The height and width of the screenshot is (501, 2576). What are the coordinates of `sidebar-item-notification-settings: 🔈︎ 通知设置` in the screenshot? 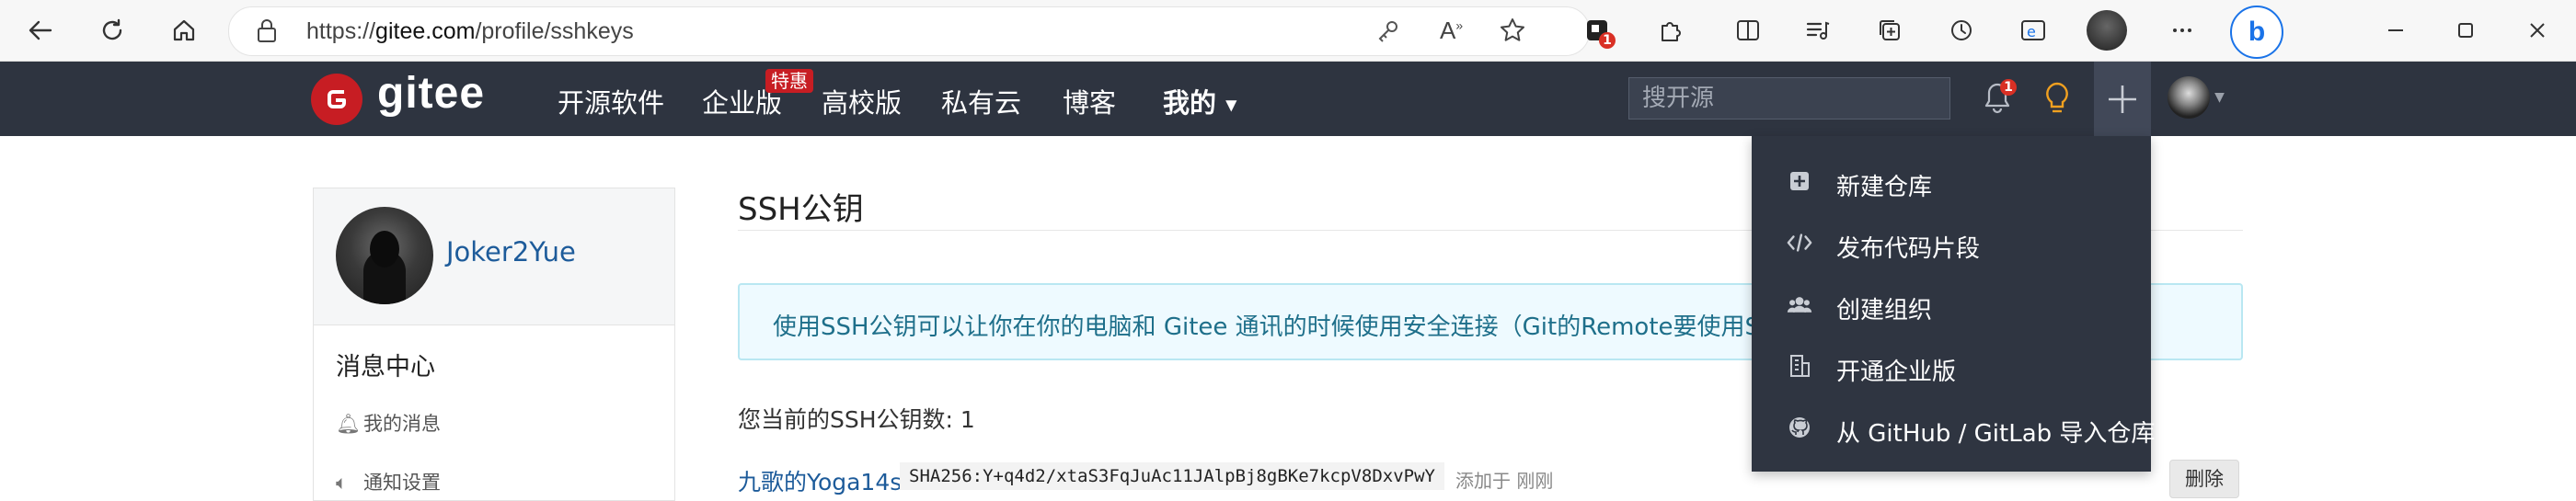 It's located at (388, 482).